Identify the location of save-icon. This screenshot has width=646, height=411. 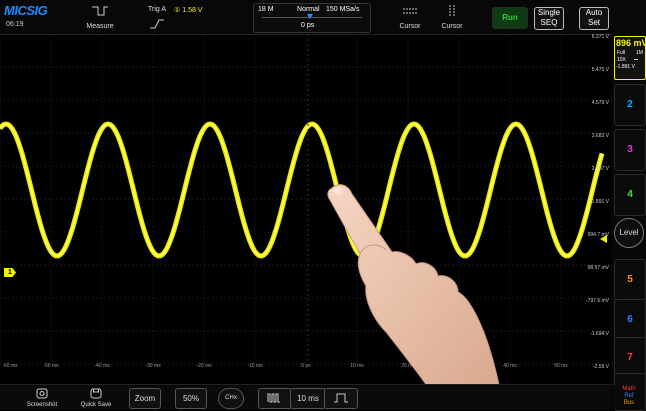
(96, 393).